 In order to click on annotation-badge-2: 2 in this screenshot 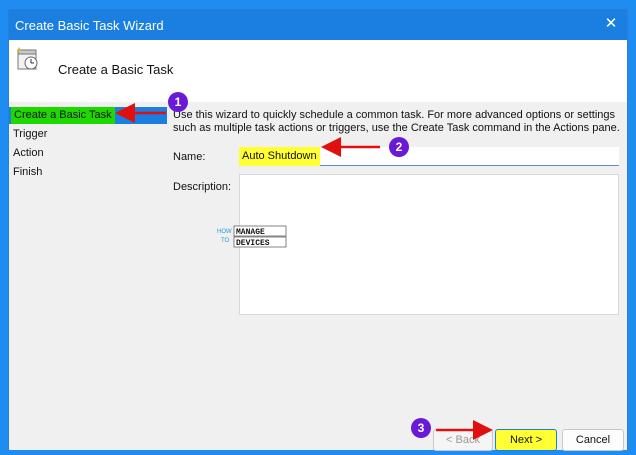, I will do `click(399, 147)`.